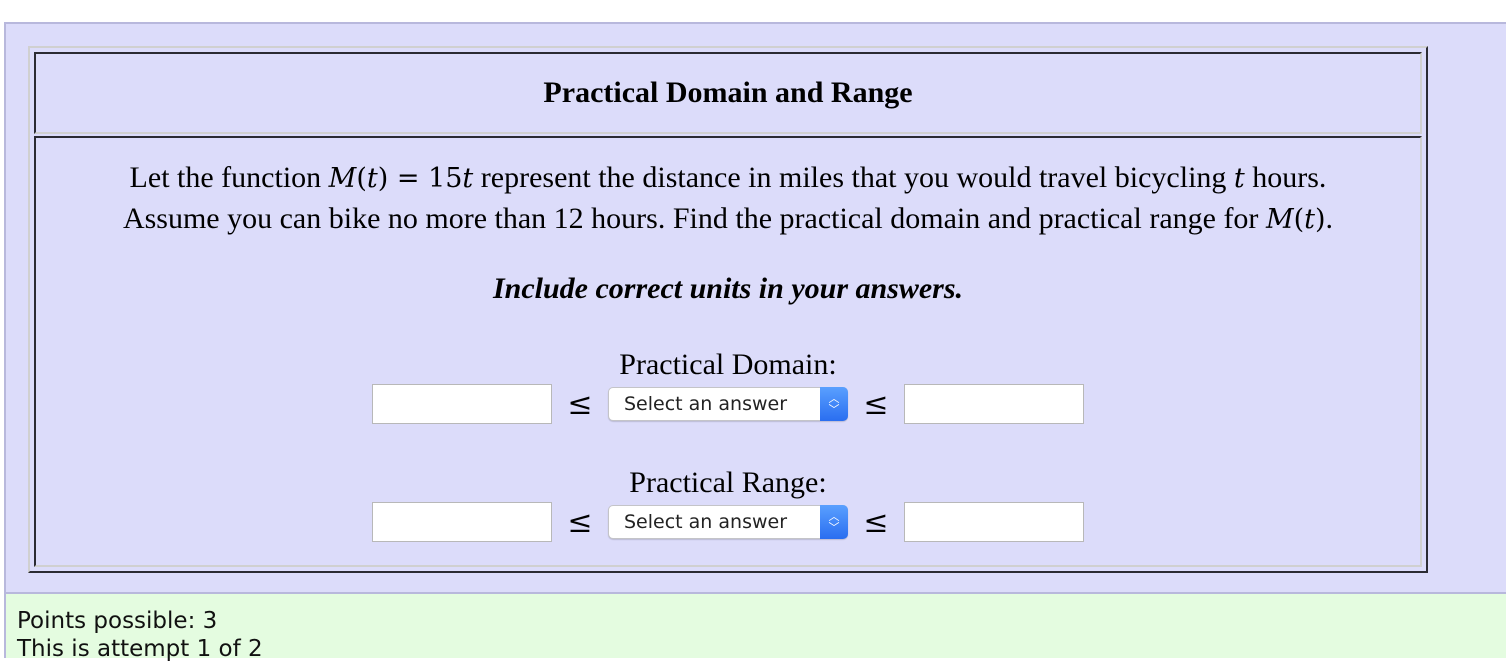  I want to click on range-row: ≤ Select an answer ︿ ﹀ ≤, so click(728, 522).